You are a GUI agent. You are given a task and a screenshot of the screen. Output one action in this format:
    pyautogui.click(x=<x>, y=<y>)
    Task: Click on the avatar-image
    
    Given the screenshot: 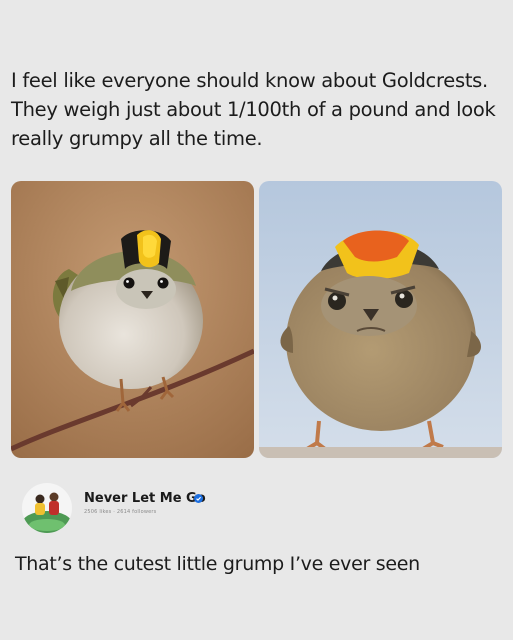 What is the action you would take?
    pyautogui.click(x=47, y=508)
    